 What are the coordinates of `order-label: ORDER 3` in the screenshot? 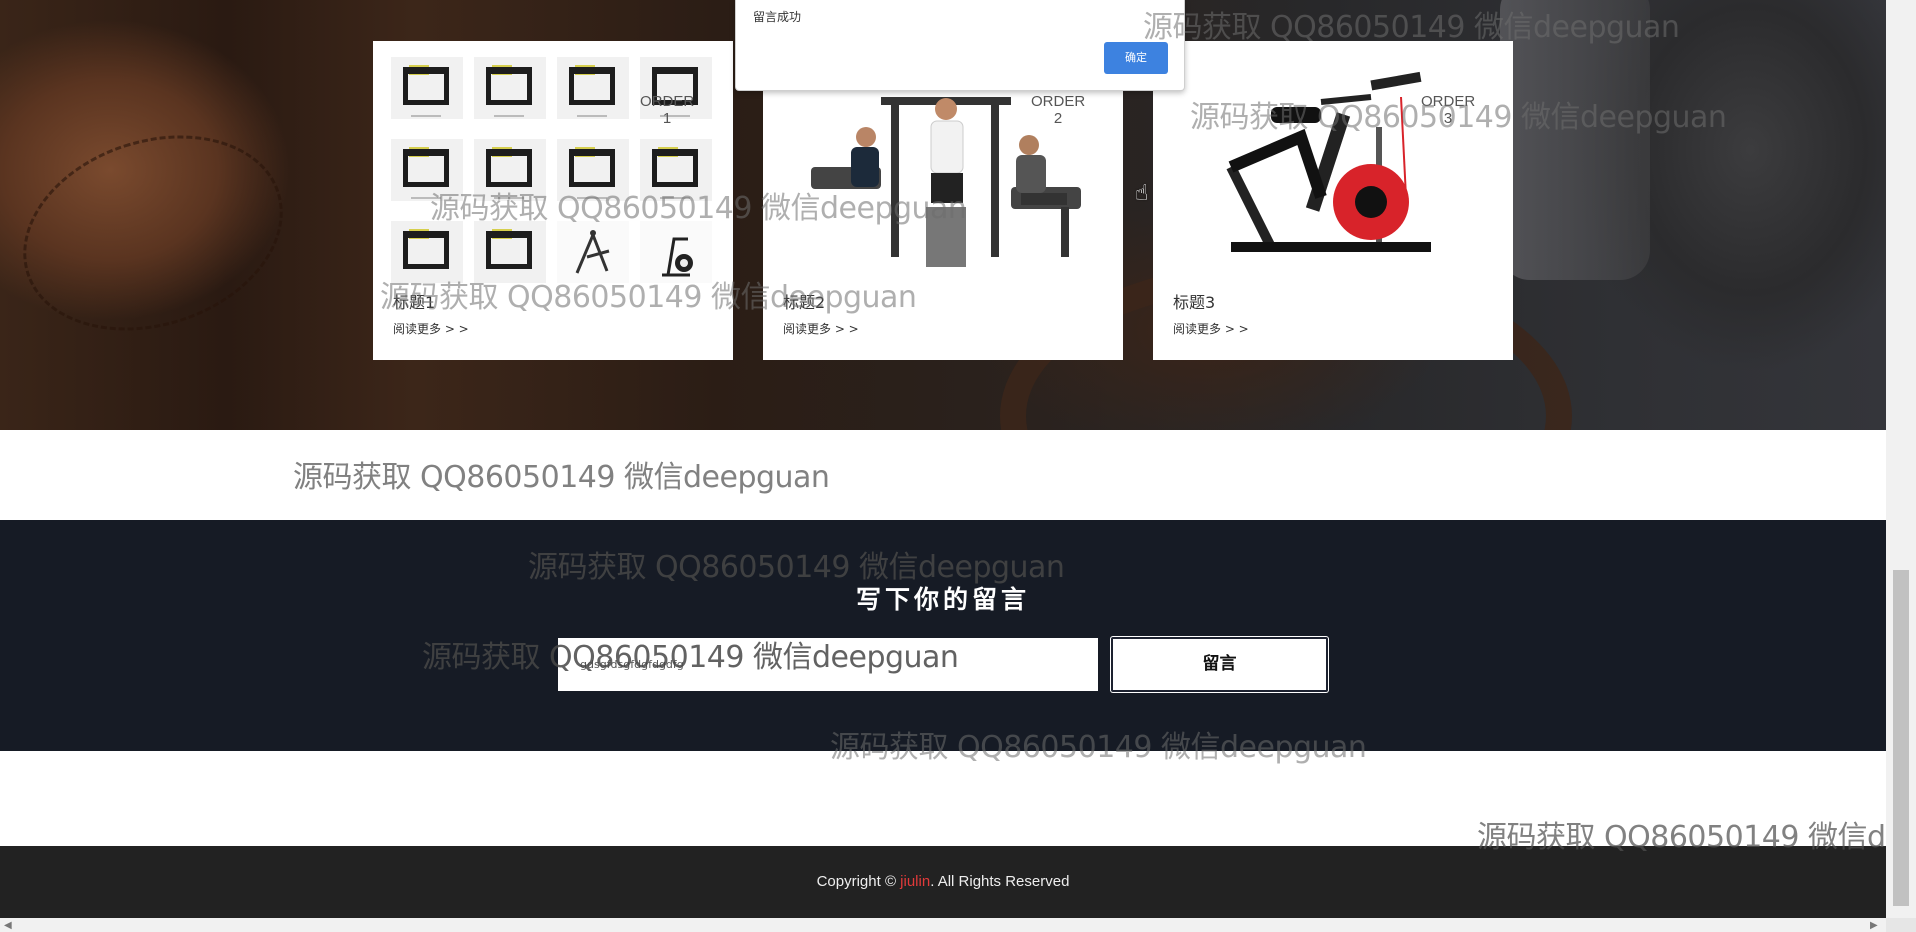 It's located at (1448, 110).